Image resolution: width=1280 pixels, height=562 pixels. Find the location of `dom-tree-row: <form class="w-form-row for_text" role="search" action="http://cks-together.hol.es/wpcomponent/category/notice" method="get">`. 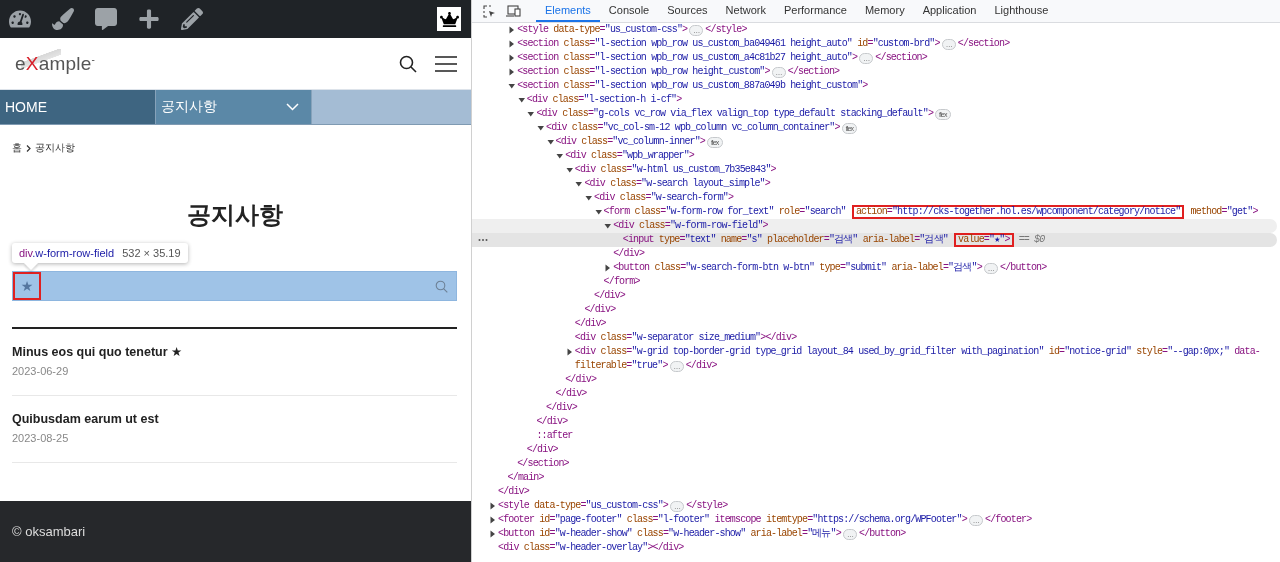

dom-tree-row: <form class="w-form-row for_text" role="search" action="http://cks-together.hol.es/wpcomponent/category/notice" method="get"> is located at coordinates (874, 212).